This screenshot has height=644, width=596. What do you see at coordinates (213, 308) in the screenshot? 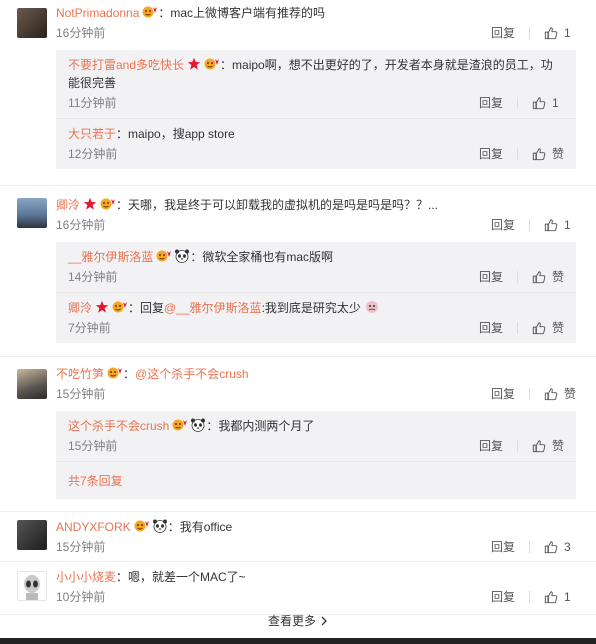
I see `mention-link: @__雅尔伊斯洛蓝` at bounding box center [213, 308].